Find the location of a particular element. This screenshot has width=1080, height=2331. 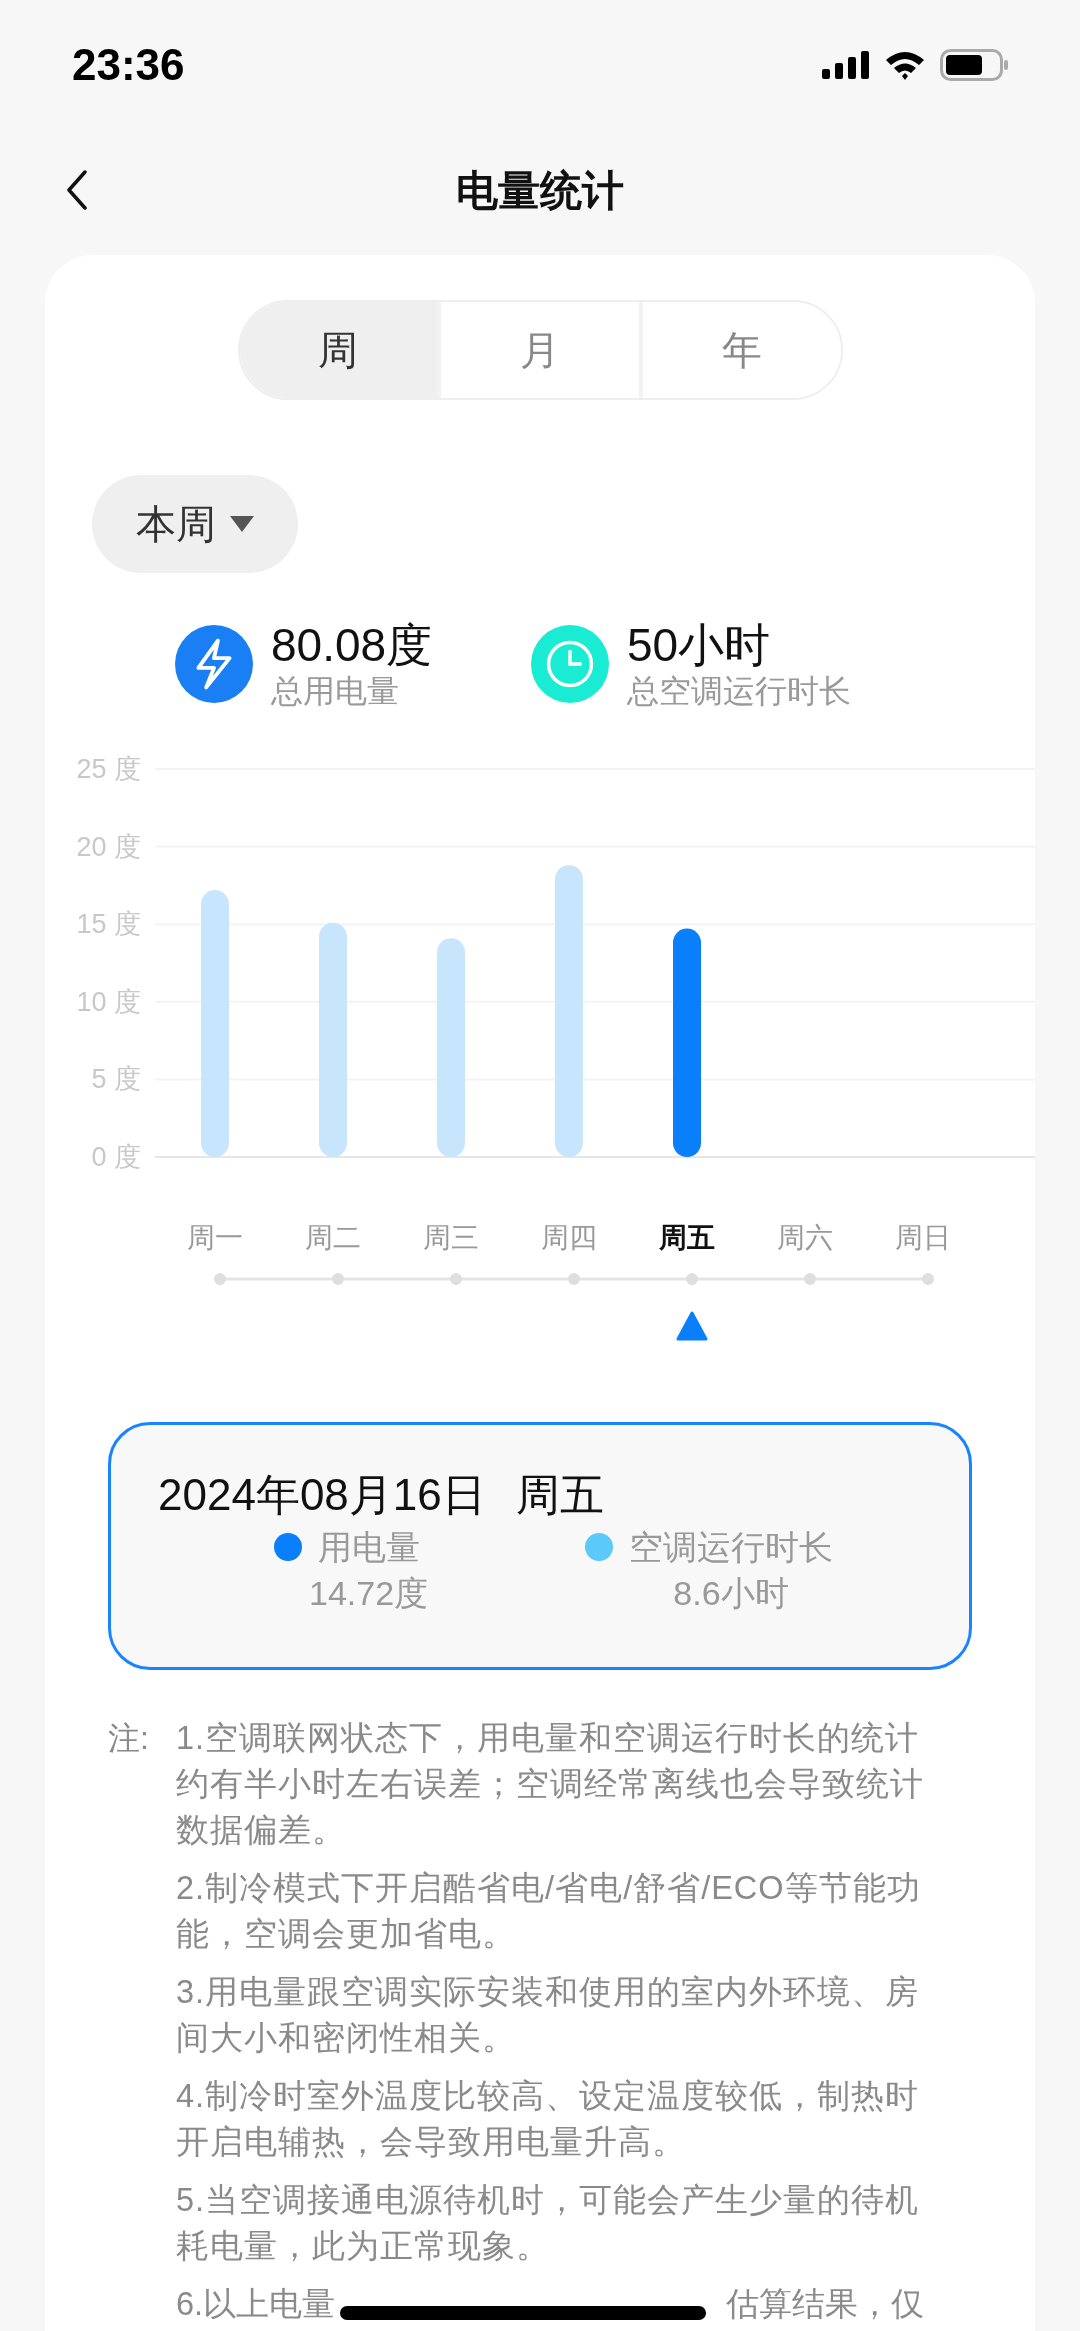

detail-weekday: 周五 is located at coordinates (559, 1495).